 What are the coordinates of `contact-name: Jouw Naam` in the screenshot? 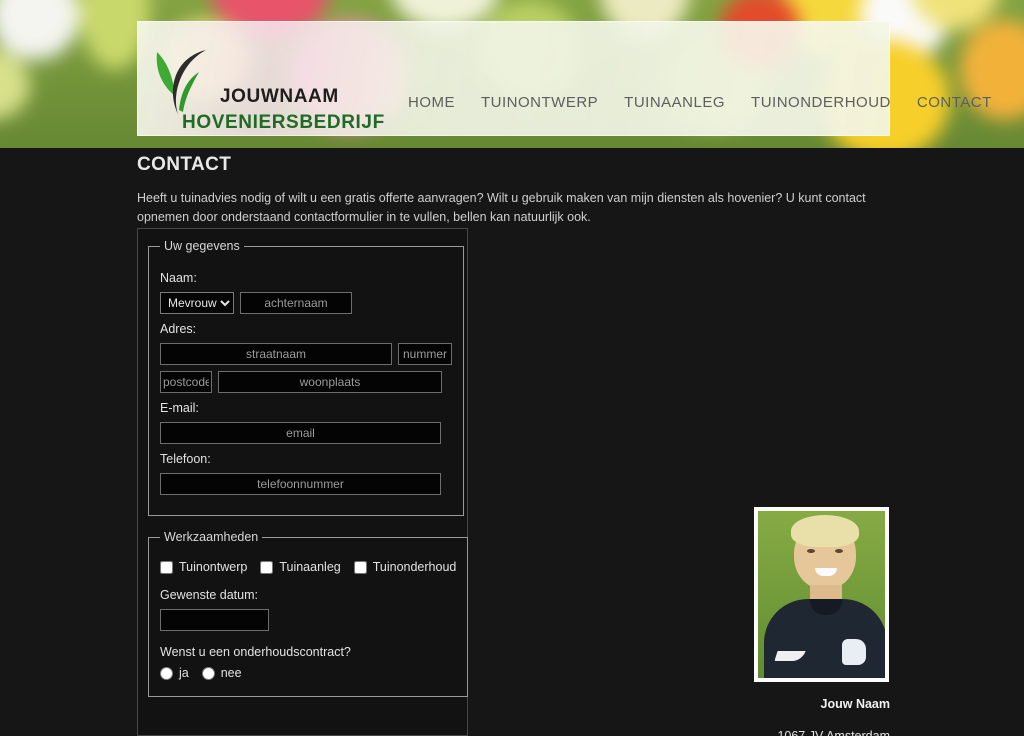 It's located at (855, 704).